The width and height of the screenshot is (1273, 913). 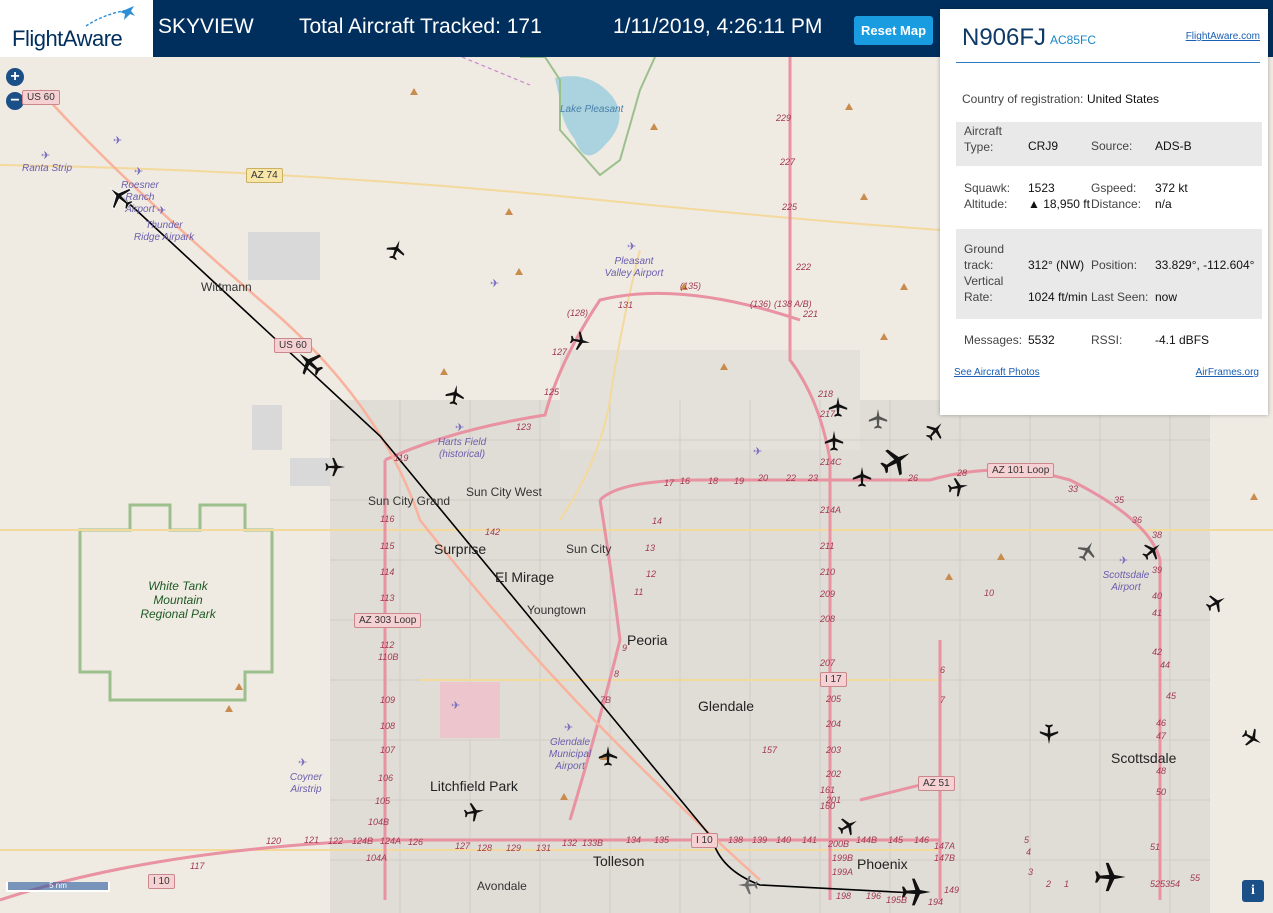 I want to click on exit-label: 127, so click(x=560, y=352).